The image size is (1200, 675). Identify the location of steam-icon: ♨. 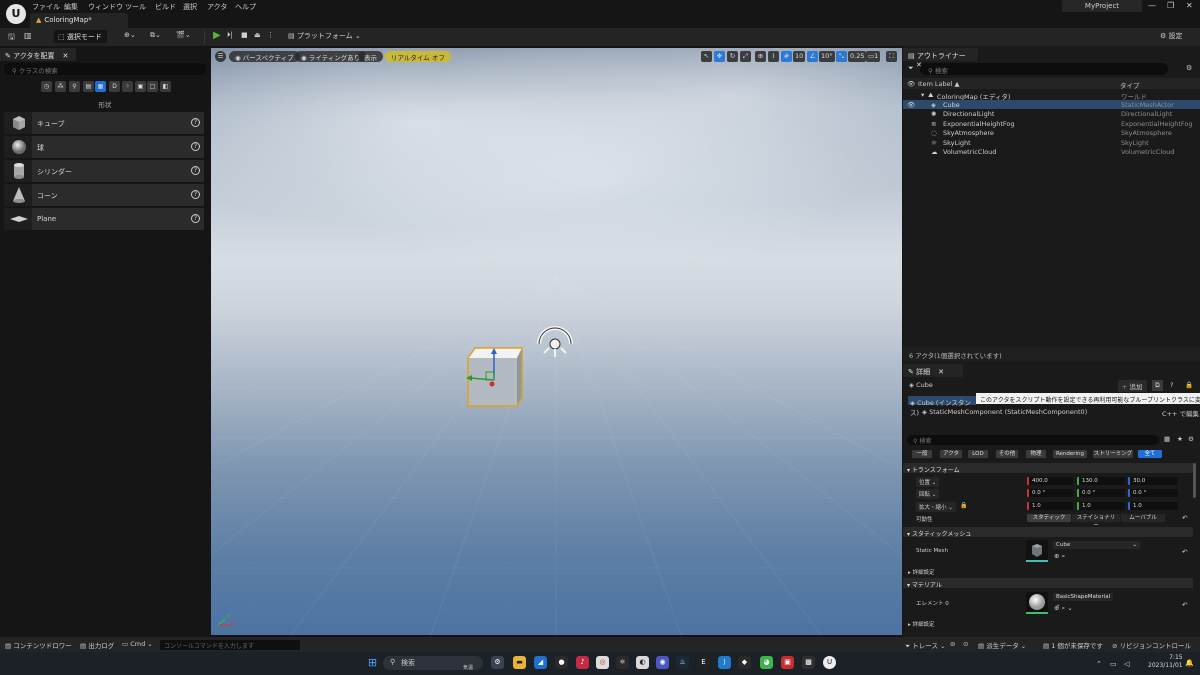
(682, 662).